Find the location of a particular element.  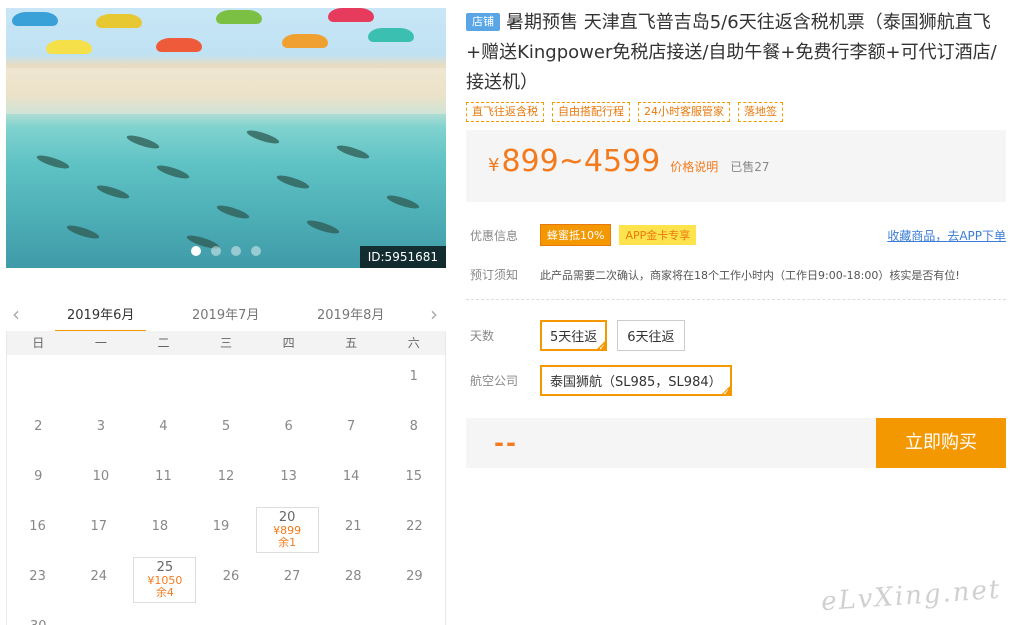

calendar-day: 8 is located at coordinates (413, 430).